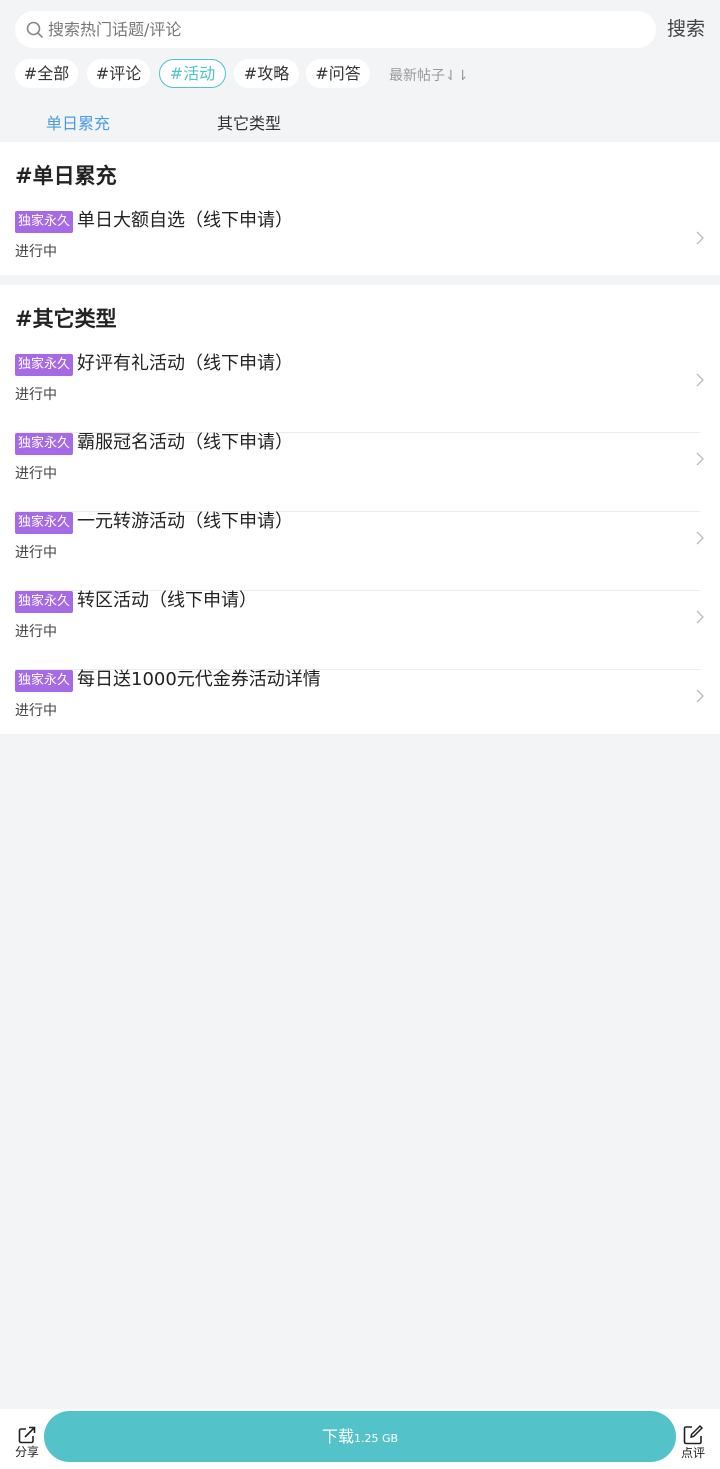  What do you see at coordinates (115, 29) in the screenshot?
I see `search-placeholder: 搜索热门话题/评论` at bounding box center [115, 29].